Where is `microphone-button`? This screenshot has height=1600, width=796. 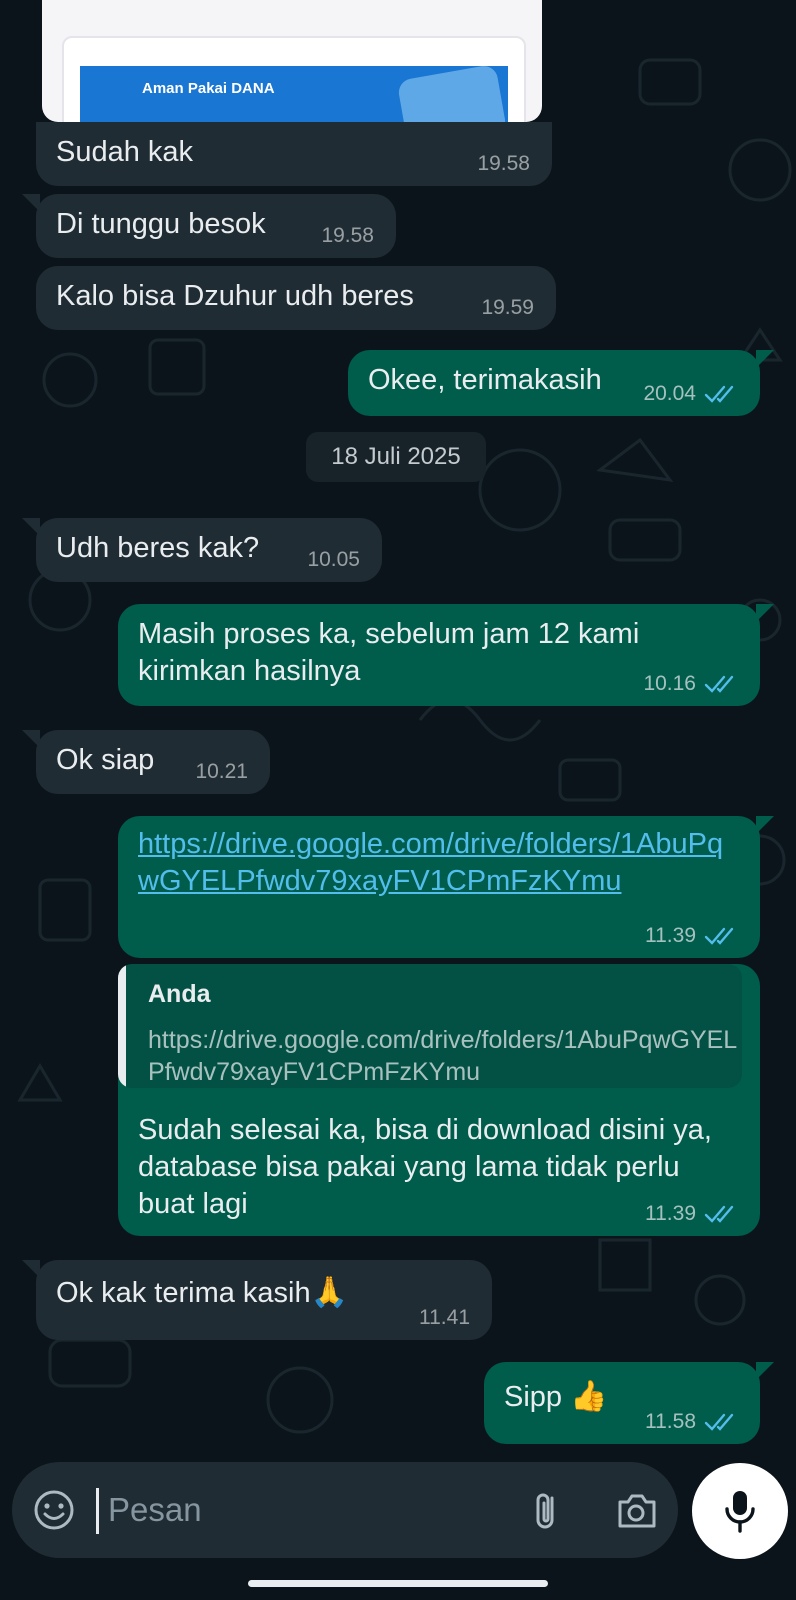 microphone-button is located at coordinates (740, 1511).